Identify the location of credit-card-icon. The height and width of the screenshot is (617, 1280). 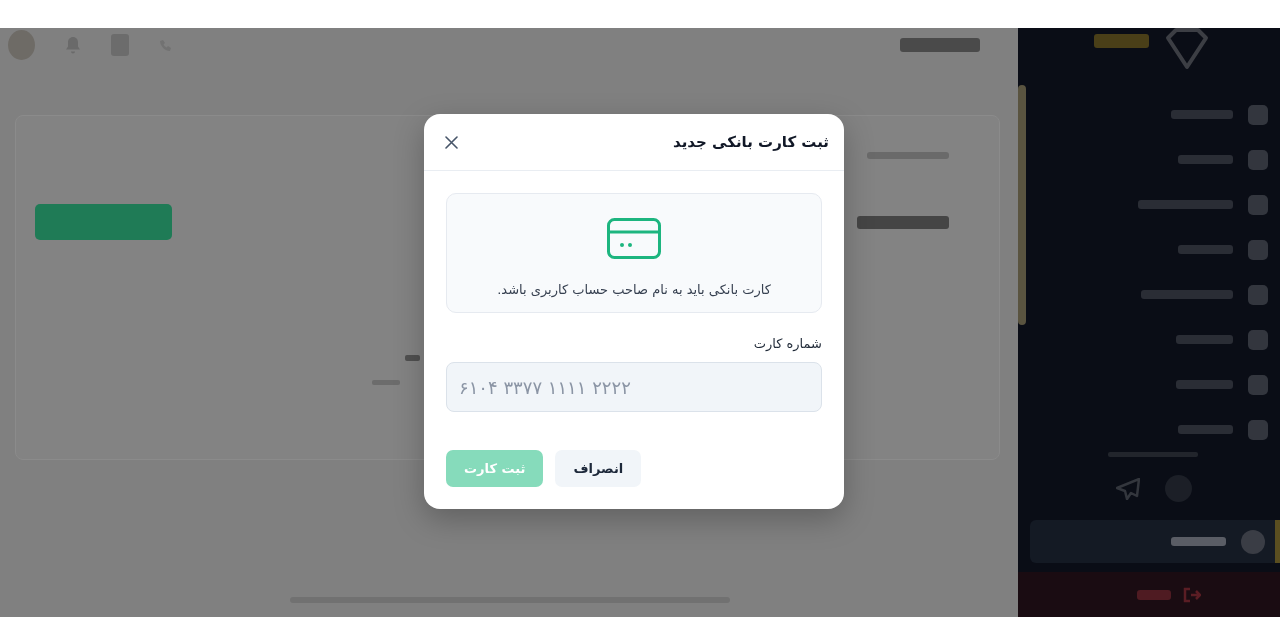
(634, 238).